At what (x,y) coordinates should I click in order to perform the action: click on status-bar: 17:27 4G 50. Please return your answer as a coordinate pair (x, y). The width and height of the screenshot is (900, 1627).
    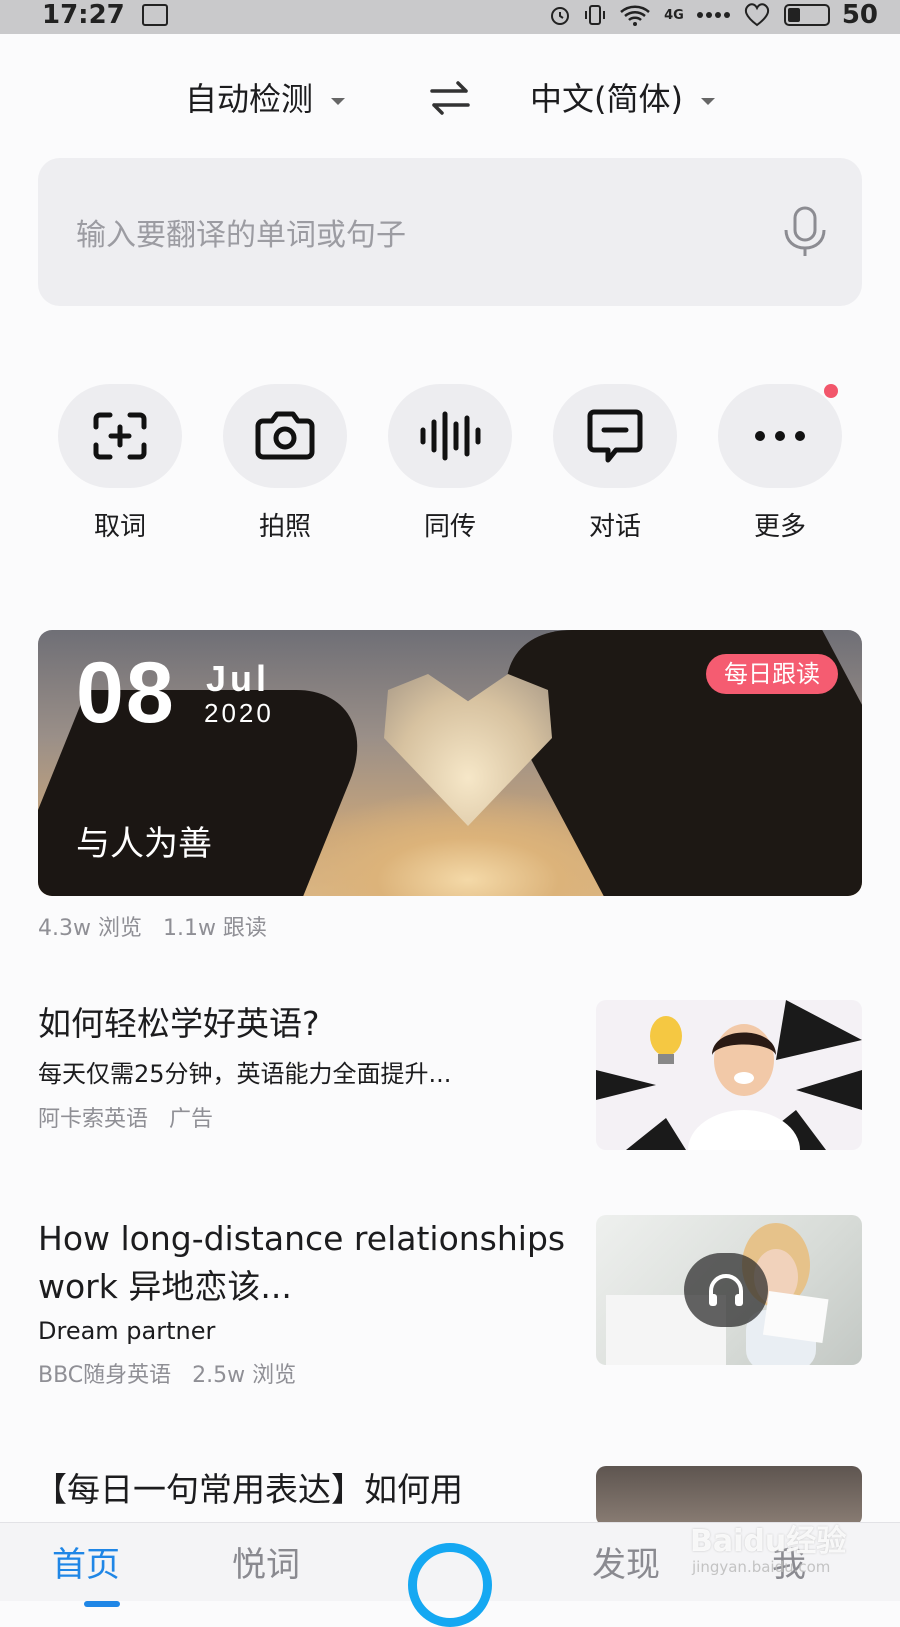
    Looking at the image, I should click on (450, 17).